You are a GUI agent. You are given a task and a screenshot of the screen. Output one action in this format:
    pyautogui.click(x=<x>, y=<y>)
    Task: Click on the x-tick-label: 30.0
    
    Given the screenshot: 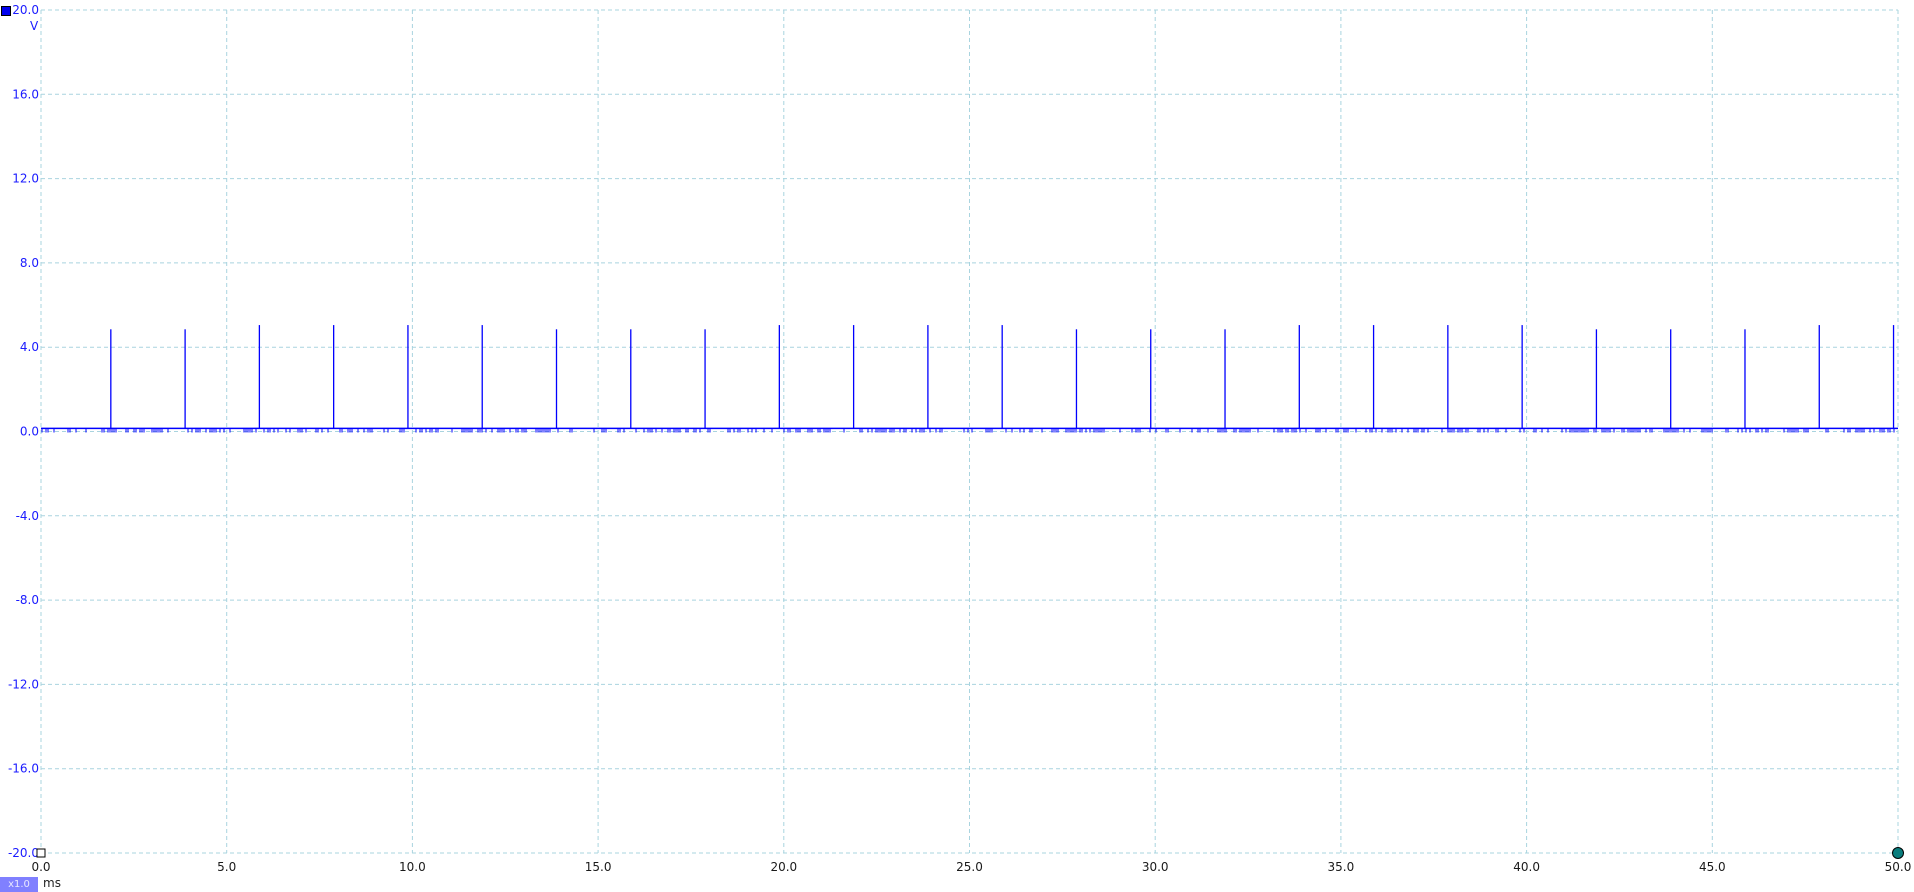 What is the action you would take?
    pyautogui.click(x=1155, y=867)
    